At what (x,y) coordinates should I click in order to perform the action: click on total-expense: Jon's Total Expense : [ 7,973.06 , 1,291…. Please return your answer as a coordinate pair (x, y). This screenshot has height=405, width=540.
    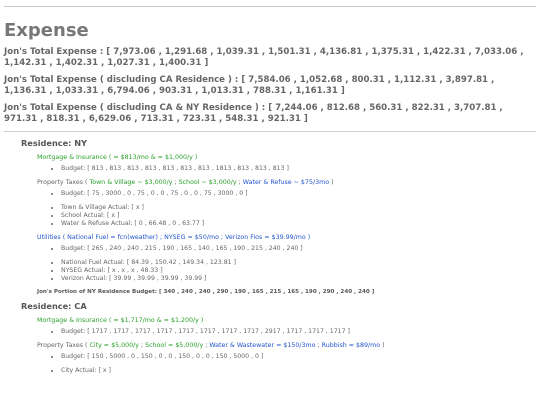
    Looking at the image, I should click on (264, 57).